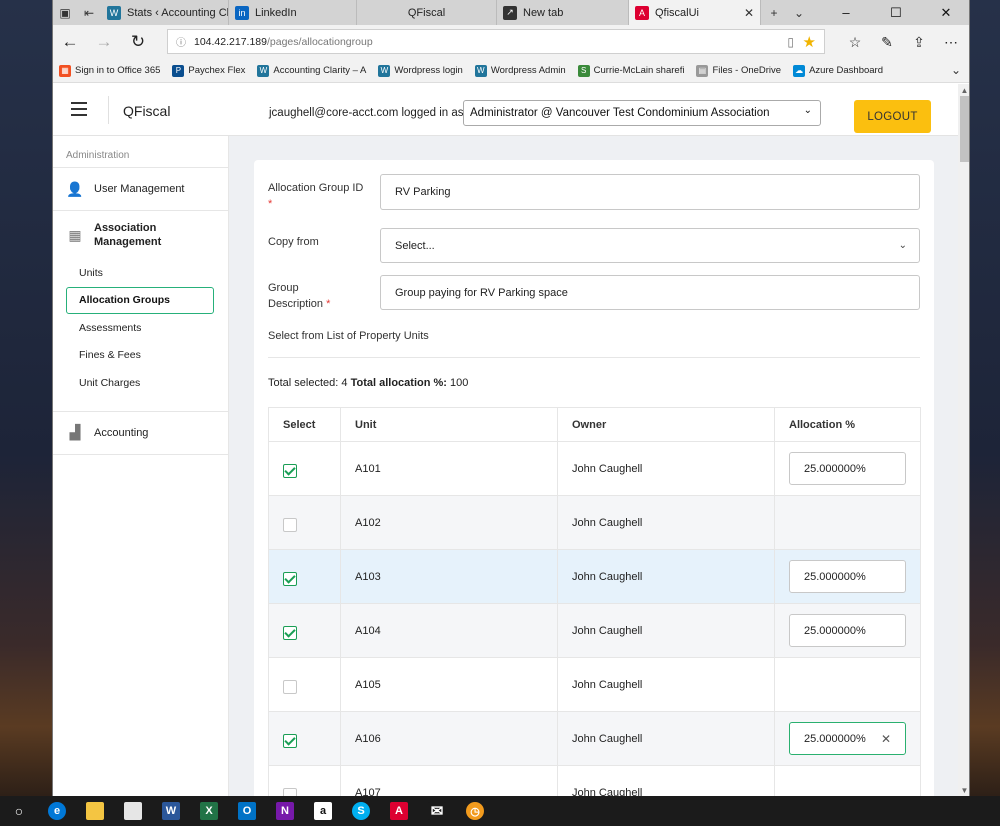 The image size is (1000, 826). I want to click on table-row: A106 John Caughell 25.000000% ✕, so click(594, 739).